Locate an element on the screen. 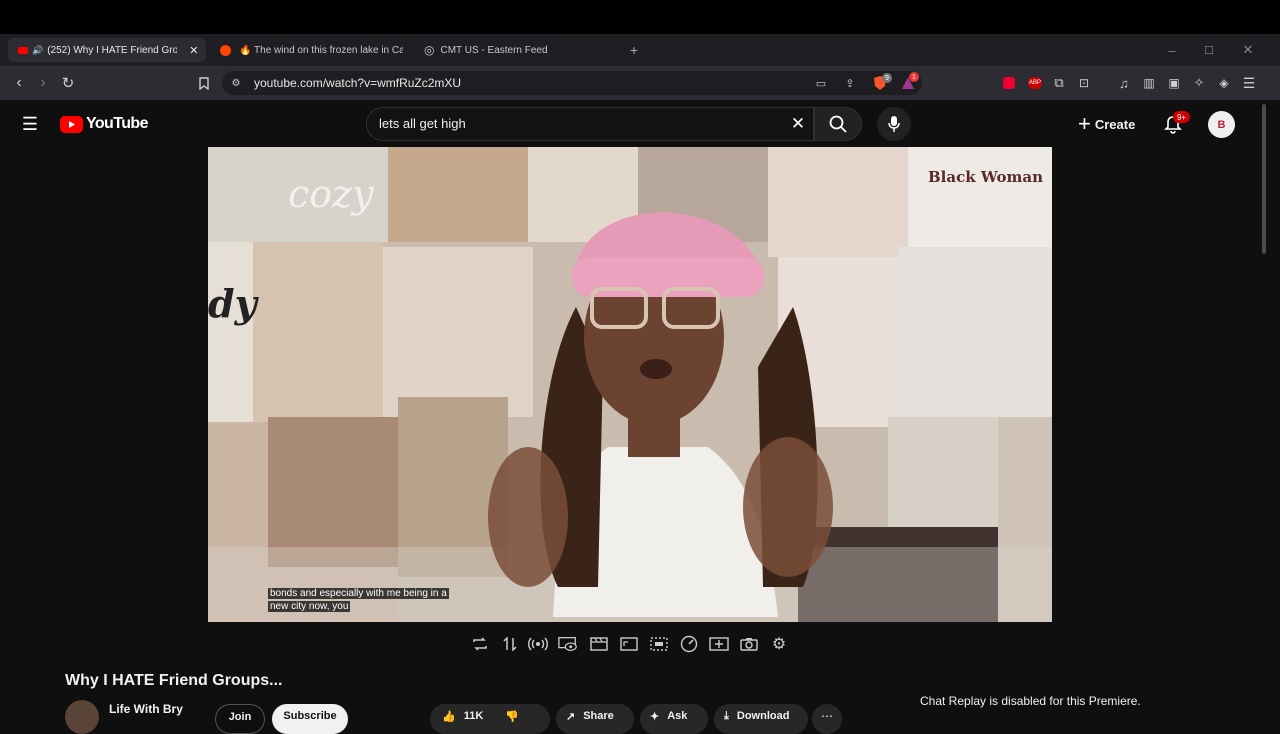 The width and height of the screenshot is (1280, 734). plus-icon: + is located at coordinates (1084, 123).